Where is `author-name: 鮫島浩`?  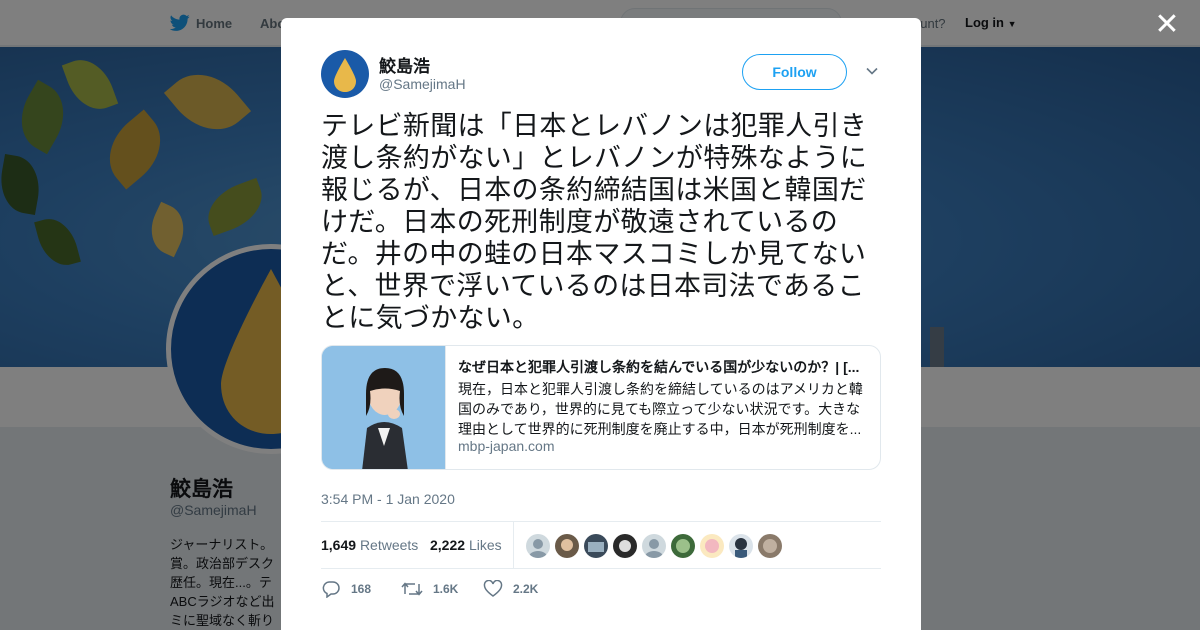
author-name: 鮫島浩 is located at coordinates (404, 64).